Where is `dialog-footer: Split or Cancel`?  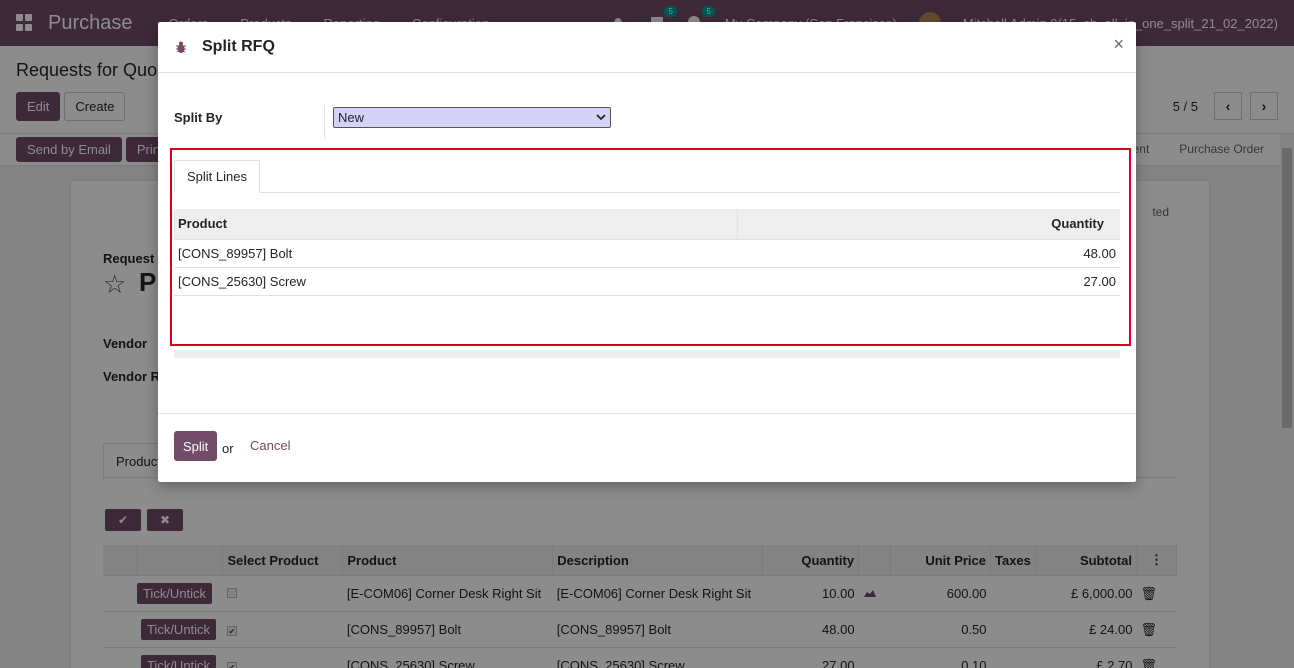
dialog-footer: Split or Cancel is located at coordinates (647, 447).